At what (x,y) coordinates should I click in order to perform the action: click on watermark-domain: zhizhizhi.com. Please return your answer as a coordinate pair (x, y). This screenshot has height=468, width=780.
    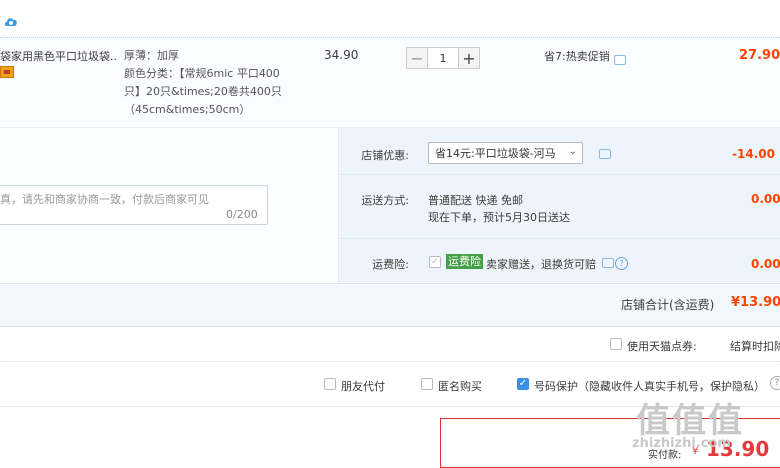
    Looking at the image, I should click on (681, 443).